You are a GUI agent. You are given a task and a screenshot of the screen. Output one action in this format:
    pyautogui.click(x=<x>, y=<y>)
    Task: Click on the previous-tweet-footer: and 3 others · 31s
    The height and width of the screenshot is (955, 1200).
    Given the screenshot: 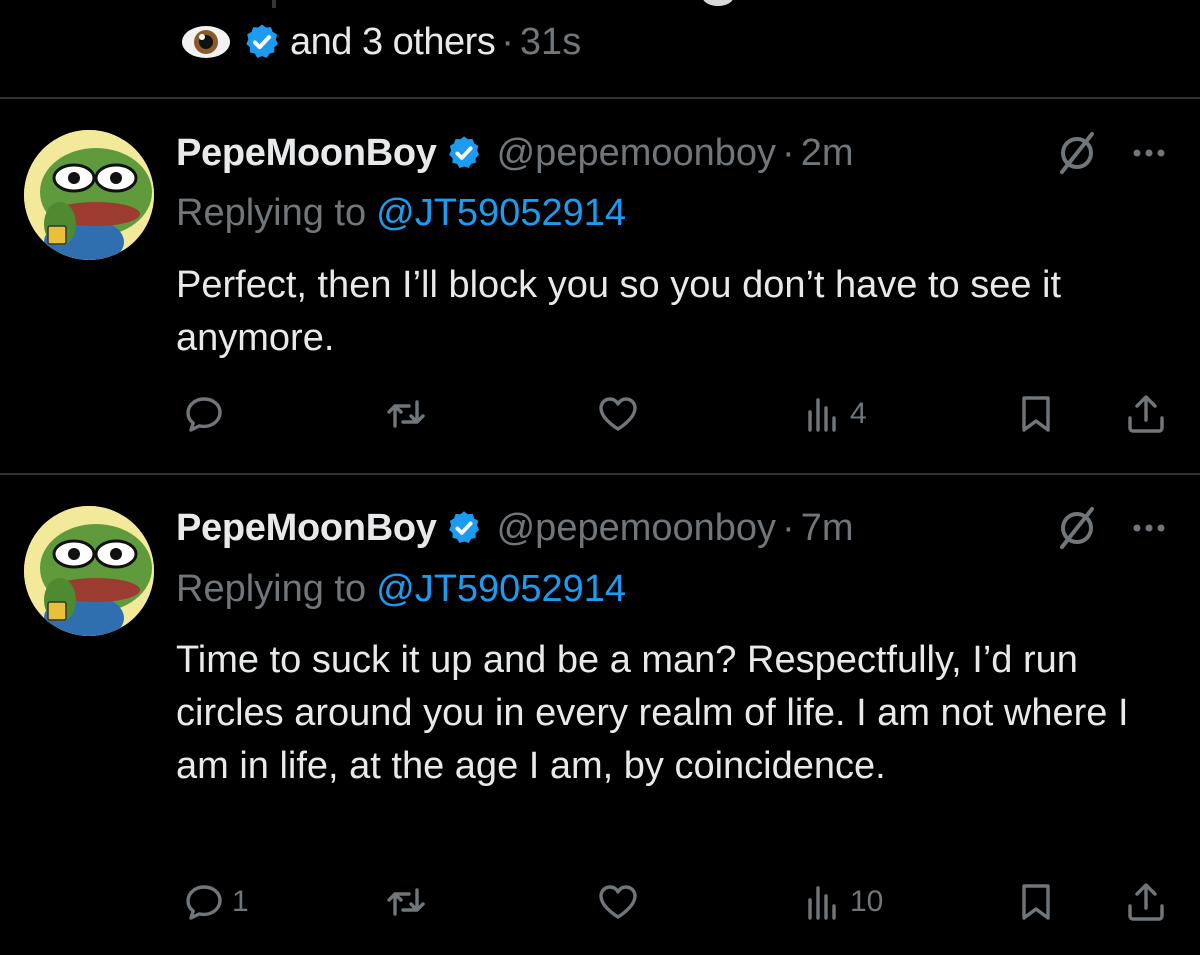 What is the action you would take?
    pyautogui.click(x=600, y=48)
    